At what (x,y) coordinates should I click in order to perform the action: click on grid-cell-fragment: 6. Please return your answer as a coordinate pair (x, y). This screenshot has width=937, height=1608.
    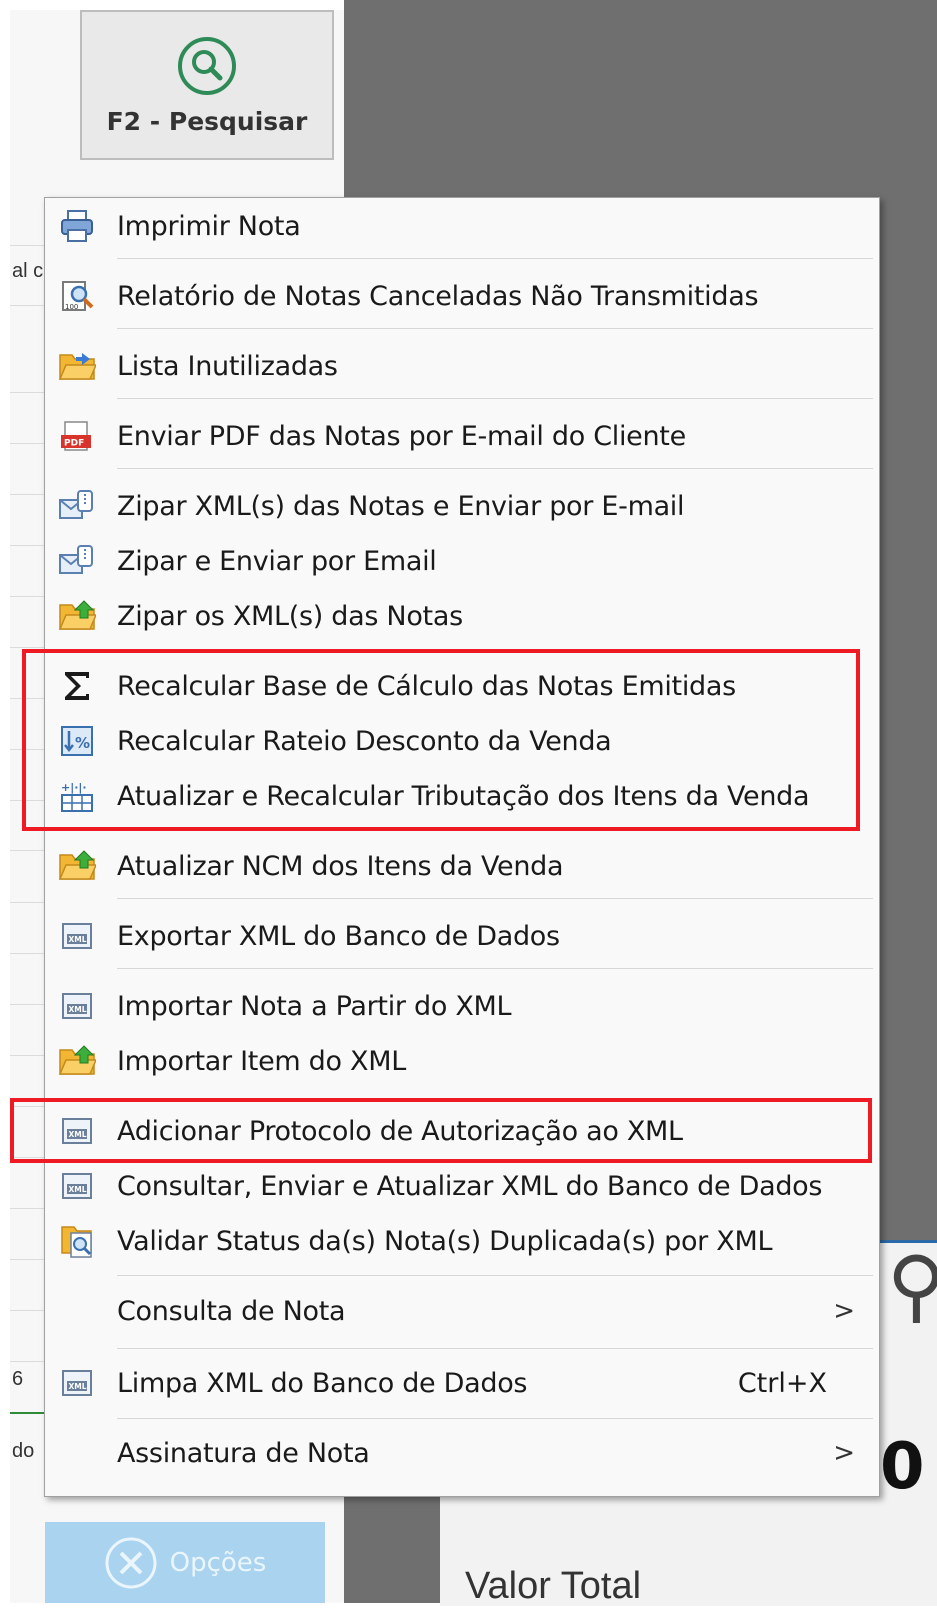
    Looking at the image, I should click on (18, 1379).